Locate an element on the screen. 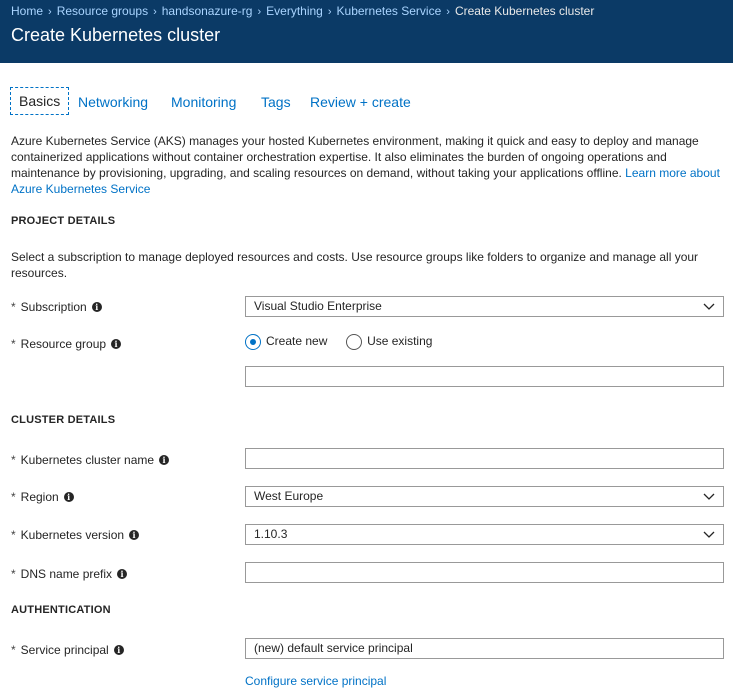 The image size is (733, 695). region-value: West Europe is located at coordinates (289, 496).